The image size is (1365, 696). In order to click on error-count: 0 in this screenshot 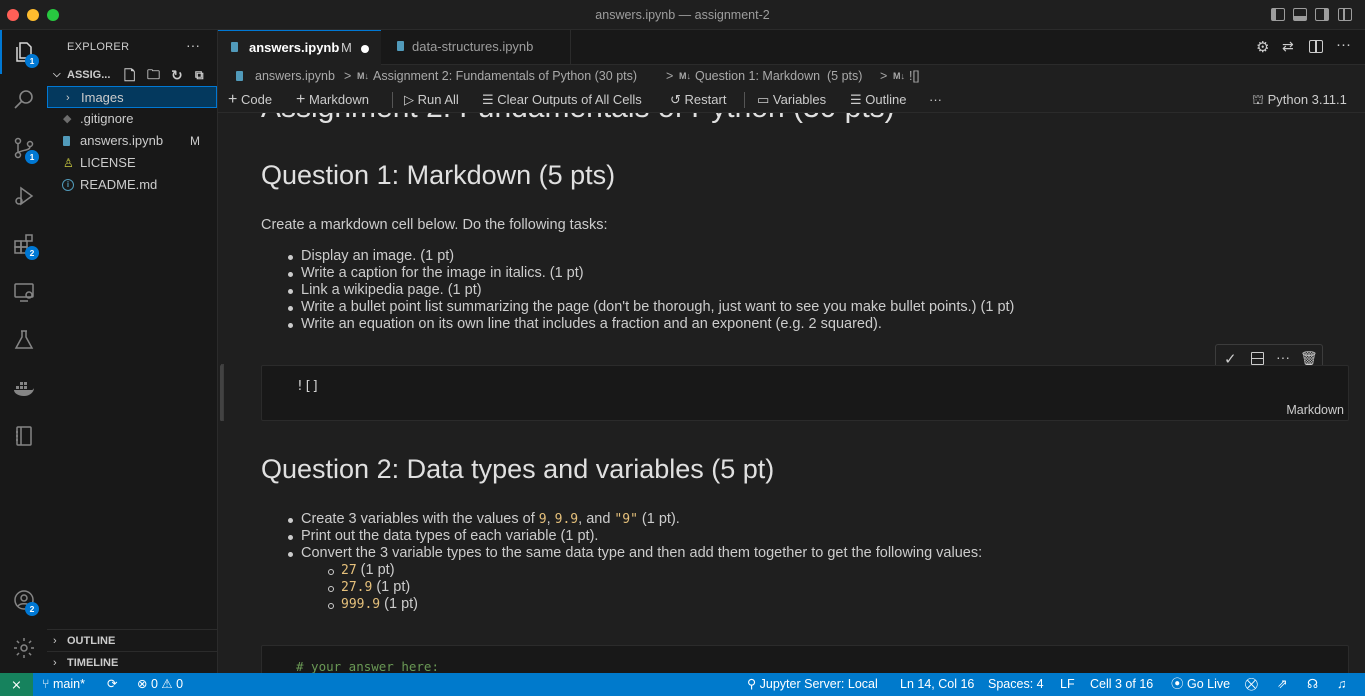, I will do `click(154, 684)`.